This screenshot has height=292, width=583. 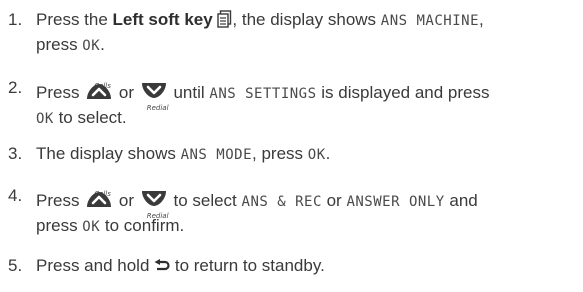 I want to click on step-text: The display shows ANS MODE, press OK., so click(x=307, y=154).